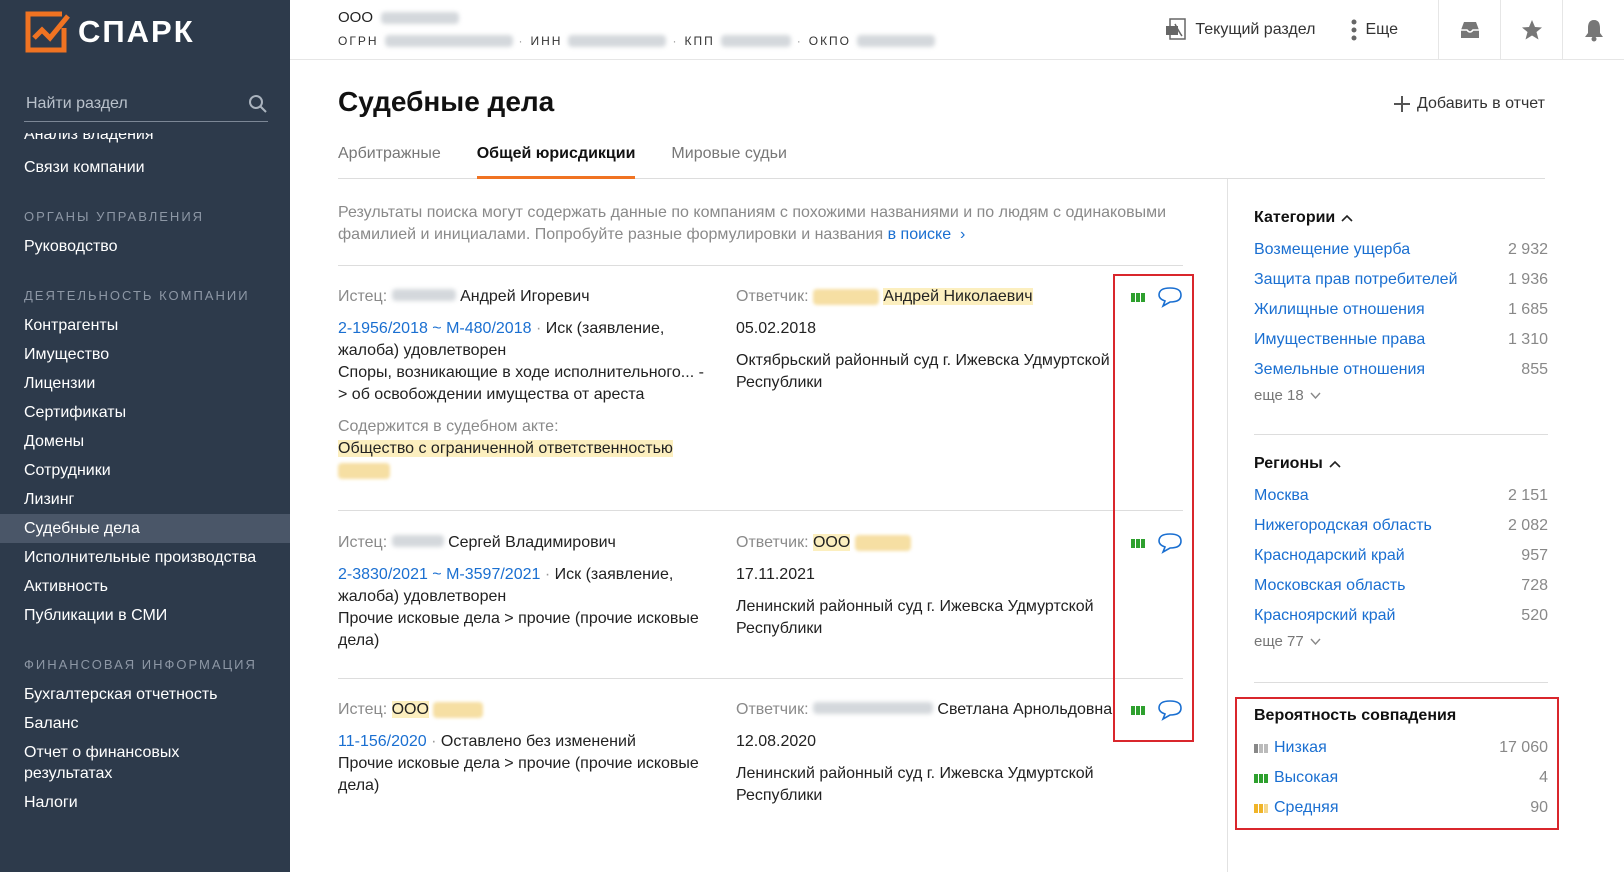 This screenshot has height=872, width=1624. What do you see at coordinates (145, 615) in the screenshot?
I see `sidebar-item-media: Публикации в СМИ` at bounding box center [145, 615].